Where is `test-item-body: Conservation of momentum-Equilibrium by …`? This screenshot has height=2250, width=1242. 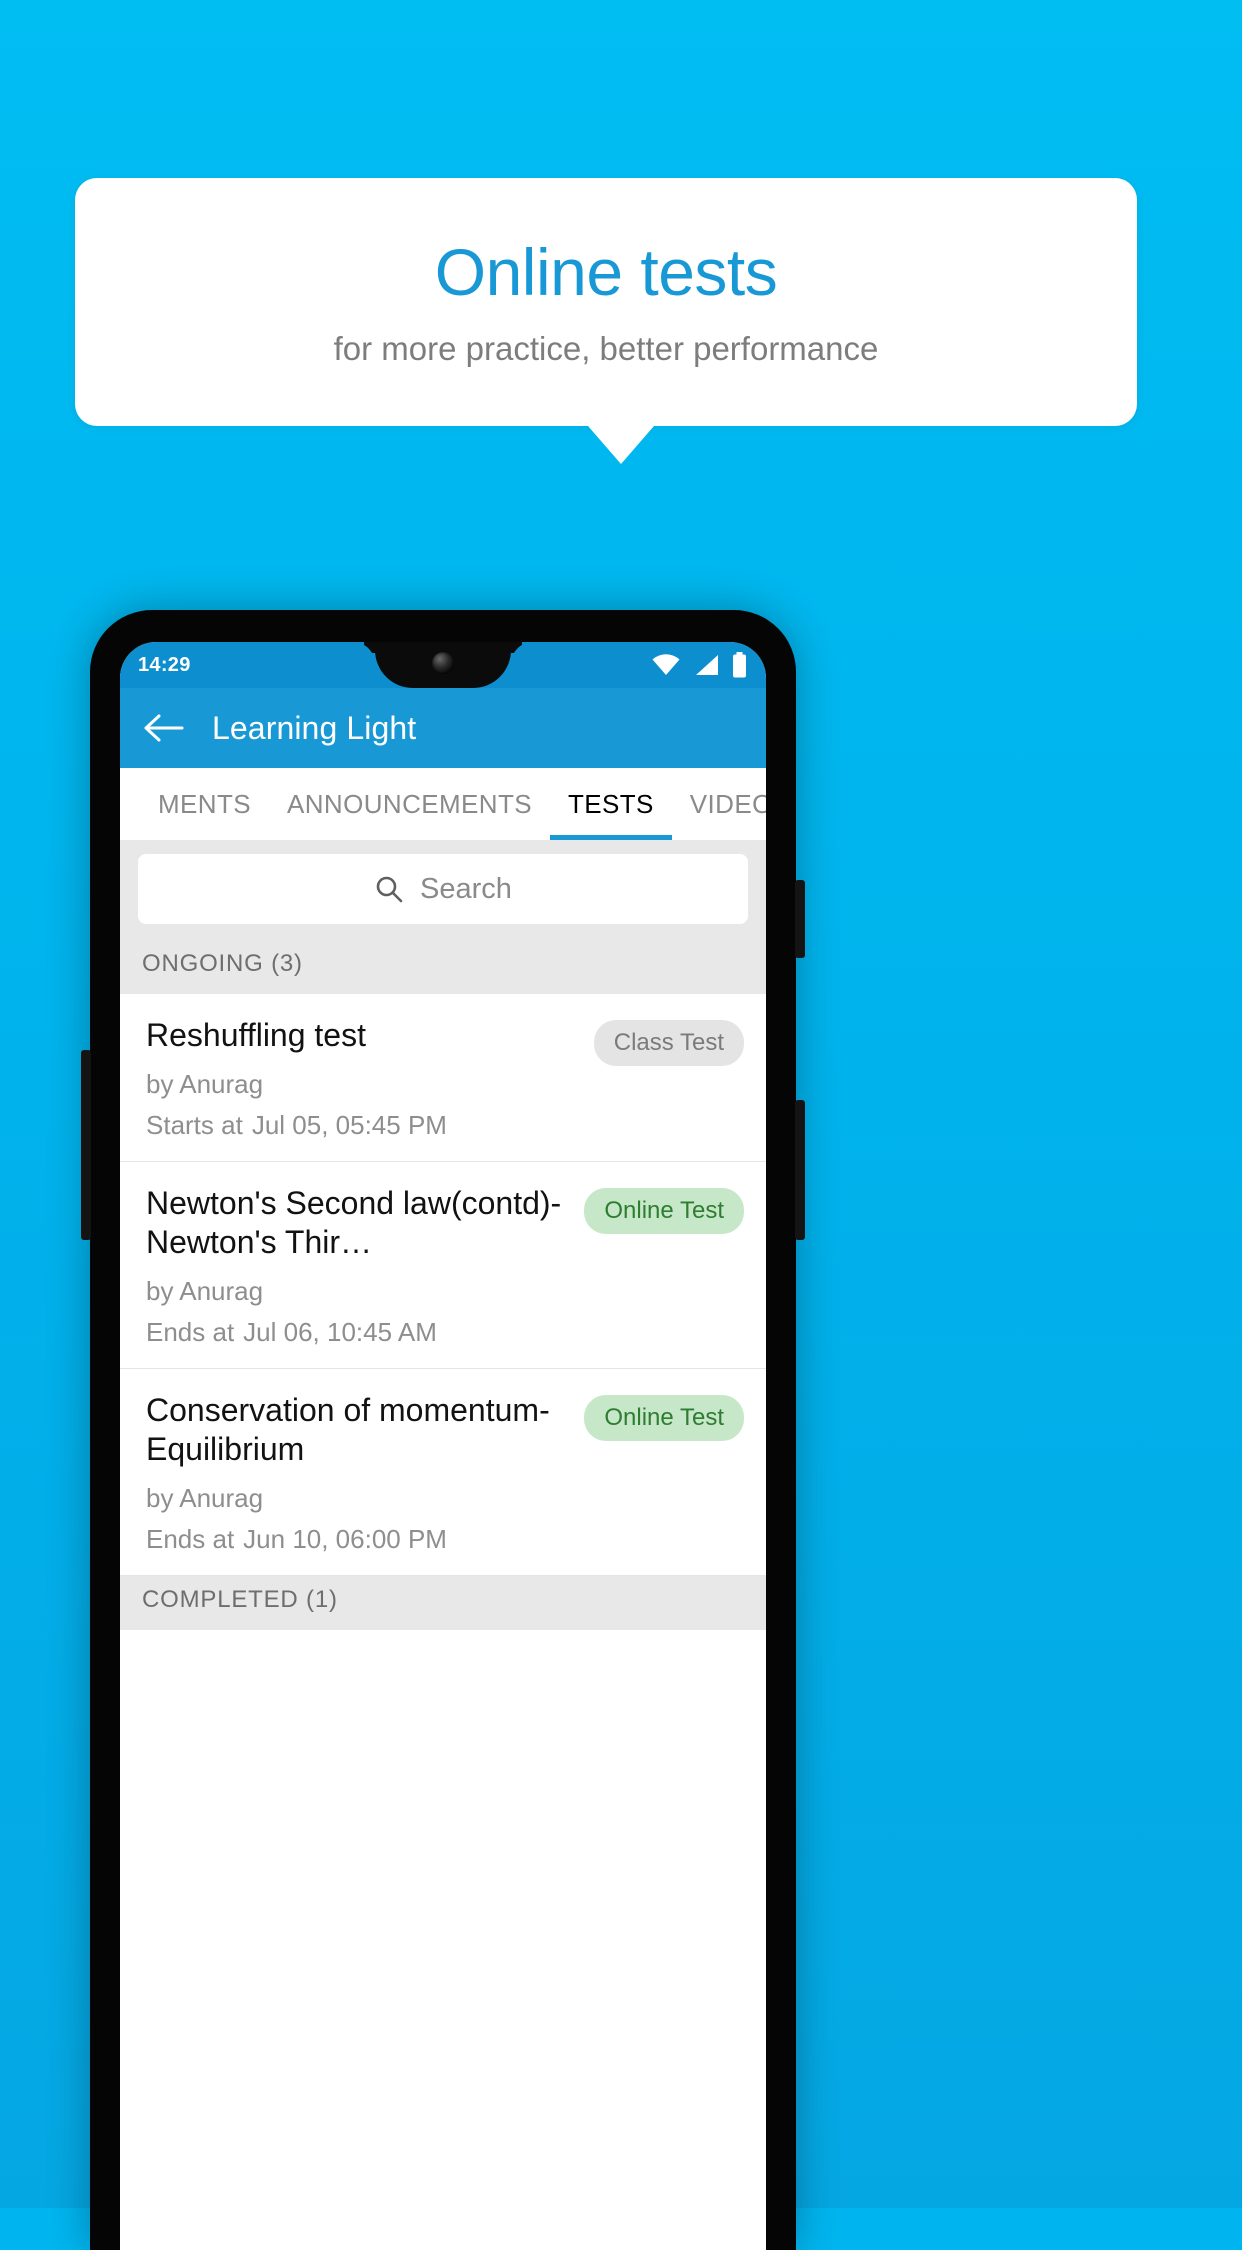 test-item-body: Conservation of momentum-Equilibrium by … is located at coordinates (359, 1473).